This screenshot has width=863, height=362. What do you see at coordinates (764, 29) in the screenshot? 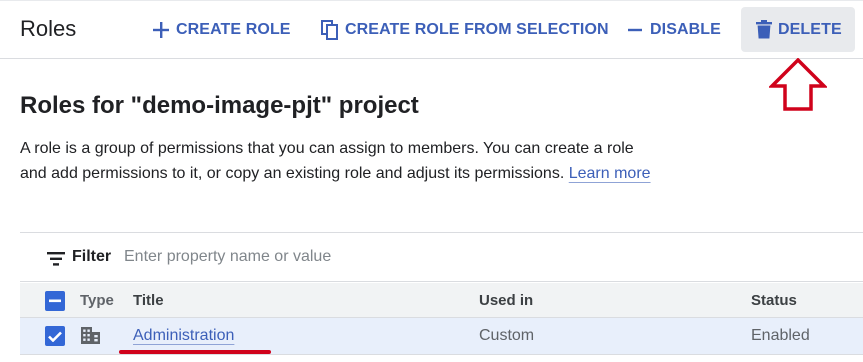
I see `trash-icon` at bounding box center [764, 29].